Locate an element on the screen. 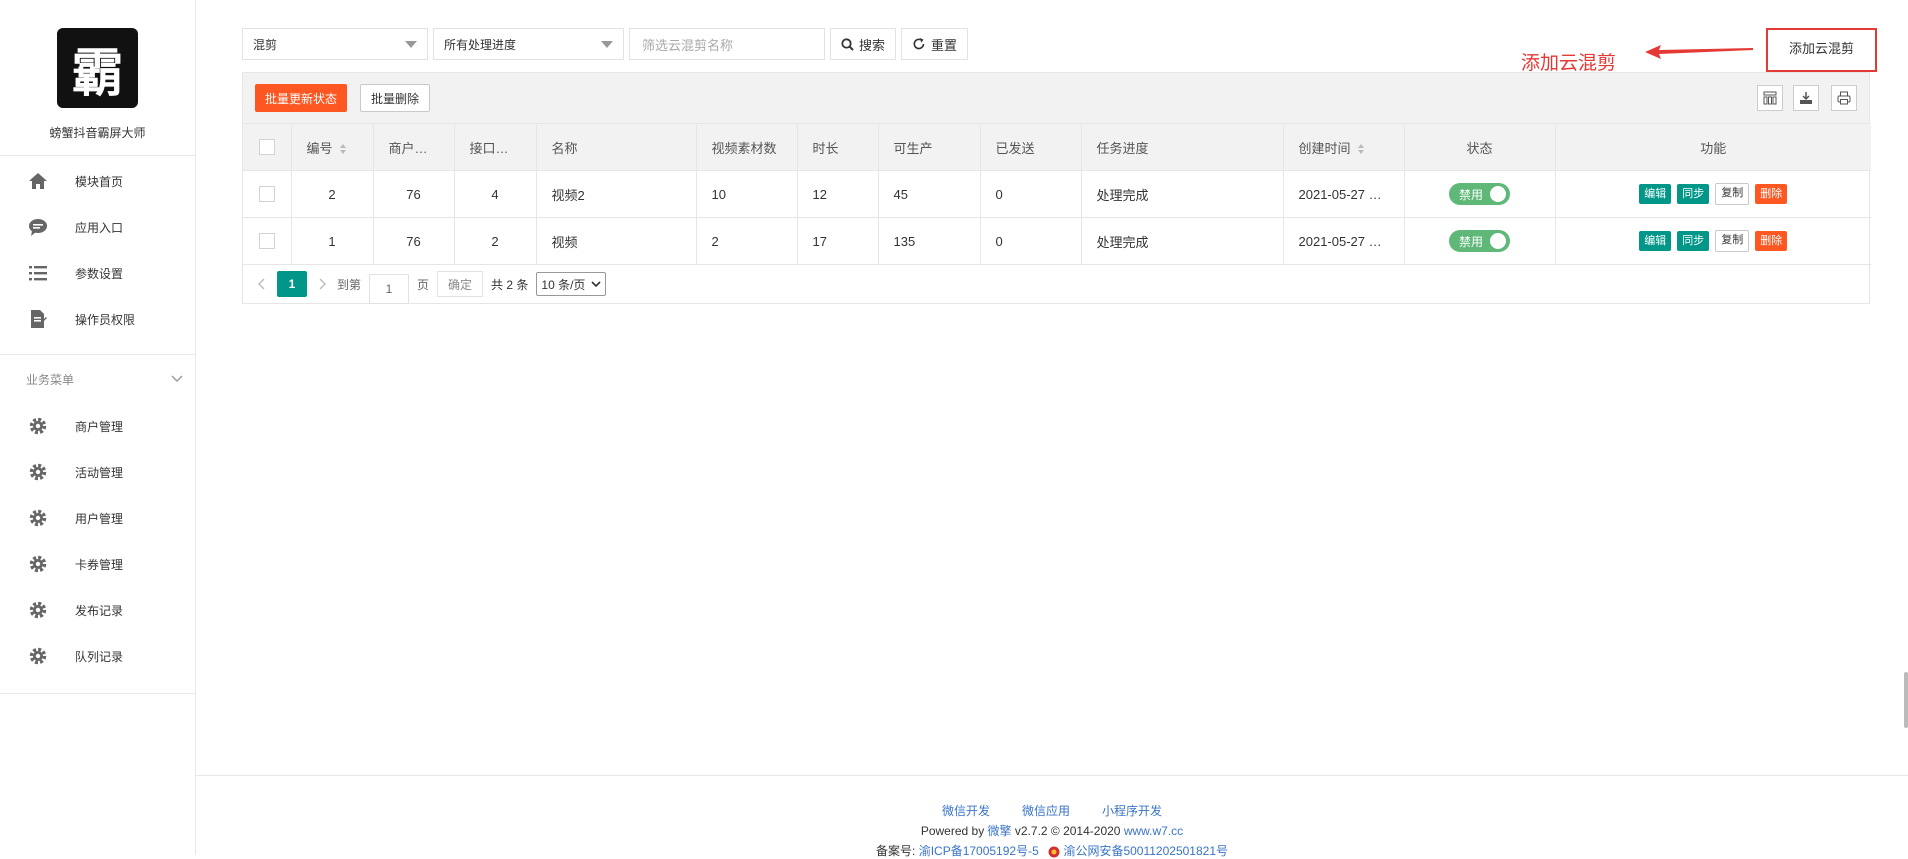 The image size is (1908, 859). powered-site-link: www.w7.cc is located at coordinates (1153, 831).